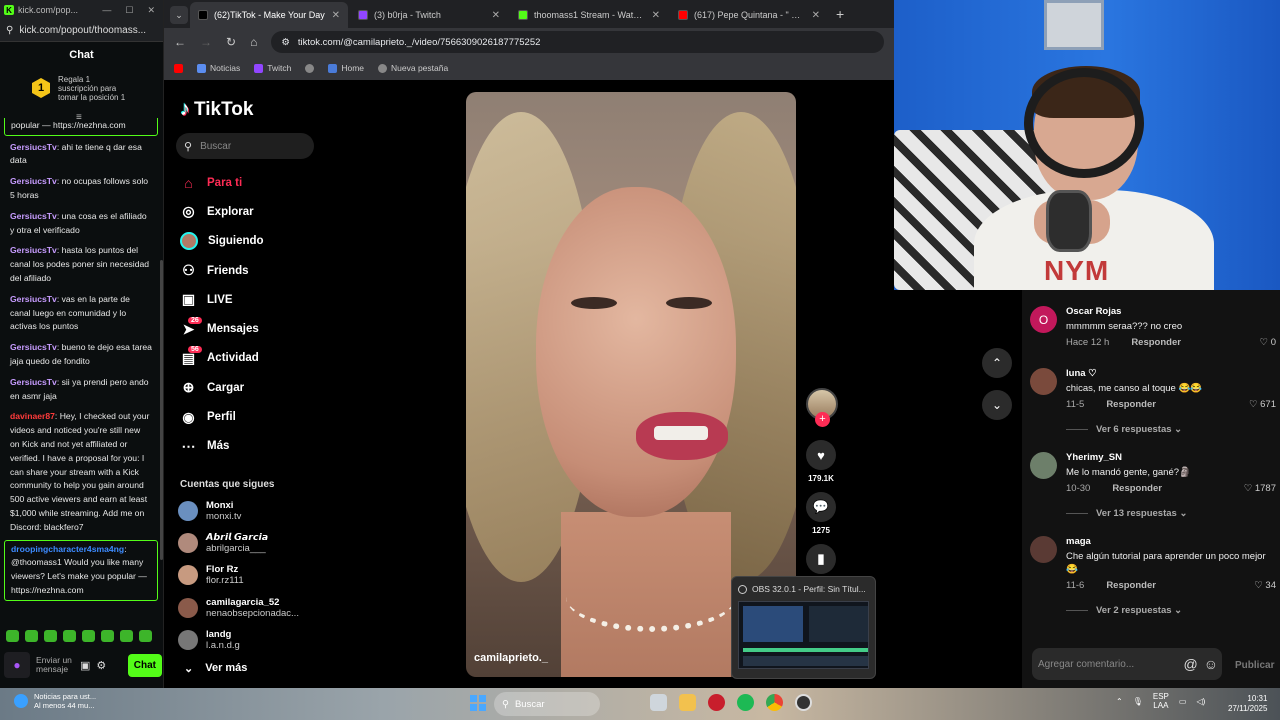  Describe the element at coordinates (32, 416) in the screenshot. I see `chat-username: davinaer87` at that location.